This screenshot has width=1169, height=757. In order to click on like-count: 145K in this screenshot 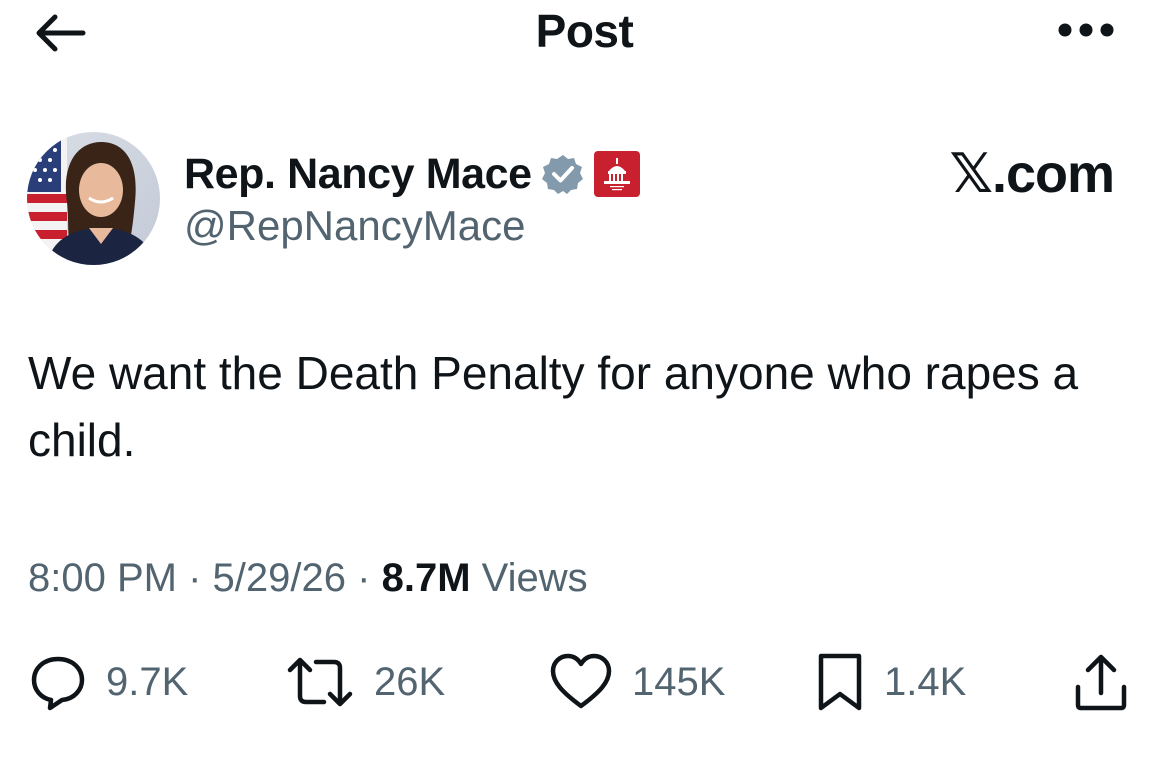, I will do `click(679, 681)`.